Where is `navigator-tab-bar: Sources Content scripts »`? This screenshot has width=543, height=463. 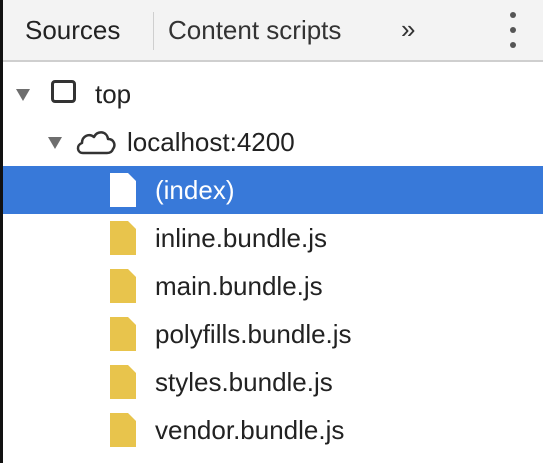 navigator-tab-bar: Sources Content scripts » is located at coordinates (273, 31).